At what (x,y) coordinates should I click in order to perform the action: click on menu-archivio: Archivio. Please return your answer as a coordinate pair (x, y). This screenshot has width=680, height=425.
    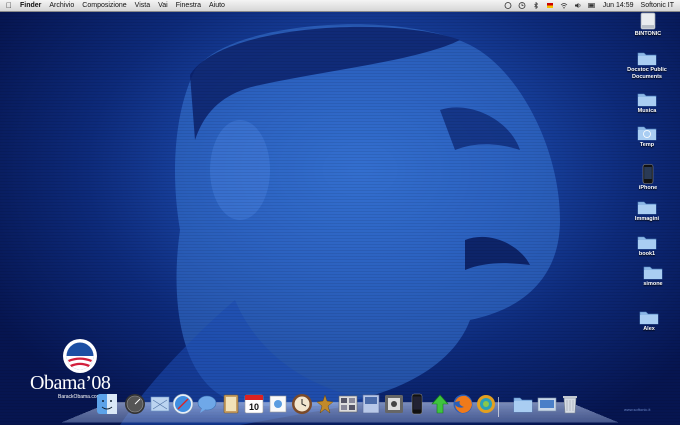
    Looking at the image, I should click on (61, 5).